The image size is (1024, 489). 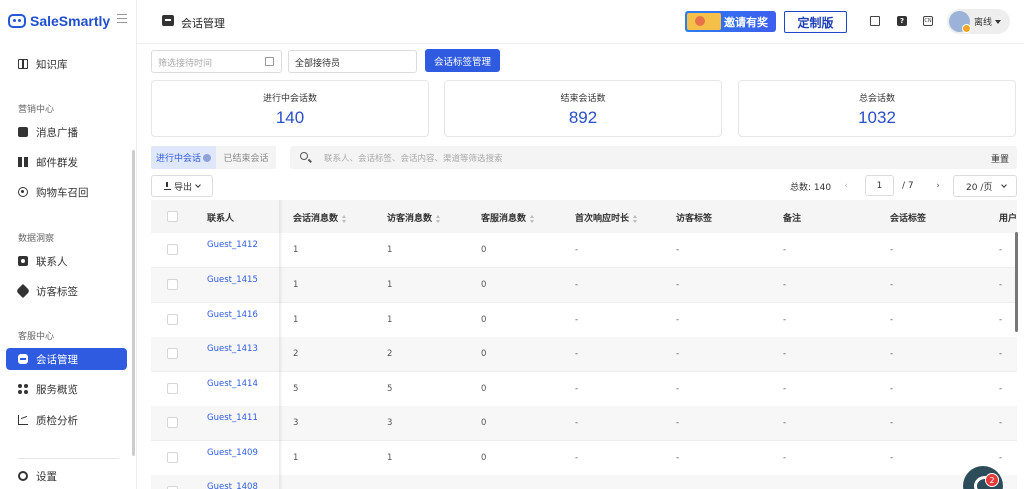 What do you see at coordinates (653, 157) in the screenshot?
I see `search-input: 联系人、会话标签、会话内容、渠道等筛选搜索 重置` at bounding box center [653, 157].